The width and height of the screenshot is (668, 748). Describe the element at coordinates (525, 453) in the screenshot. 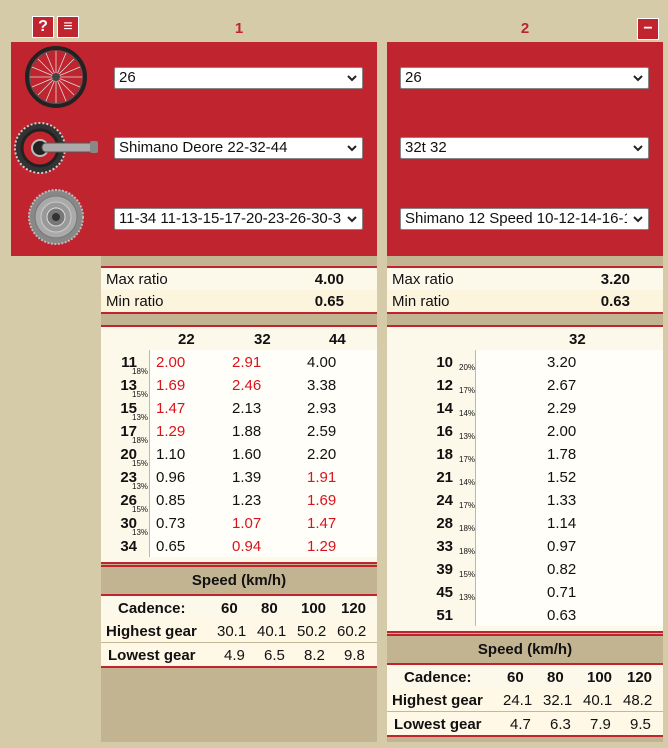

I see `gear-row: 18 17% 1.78` at that location.